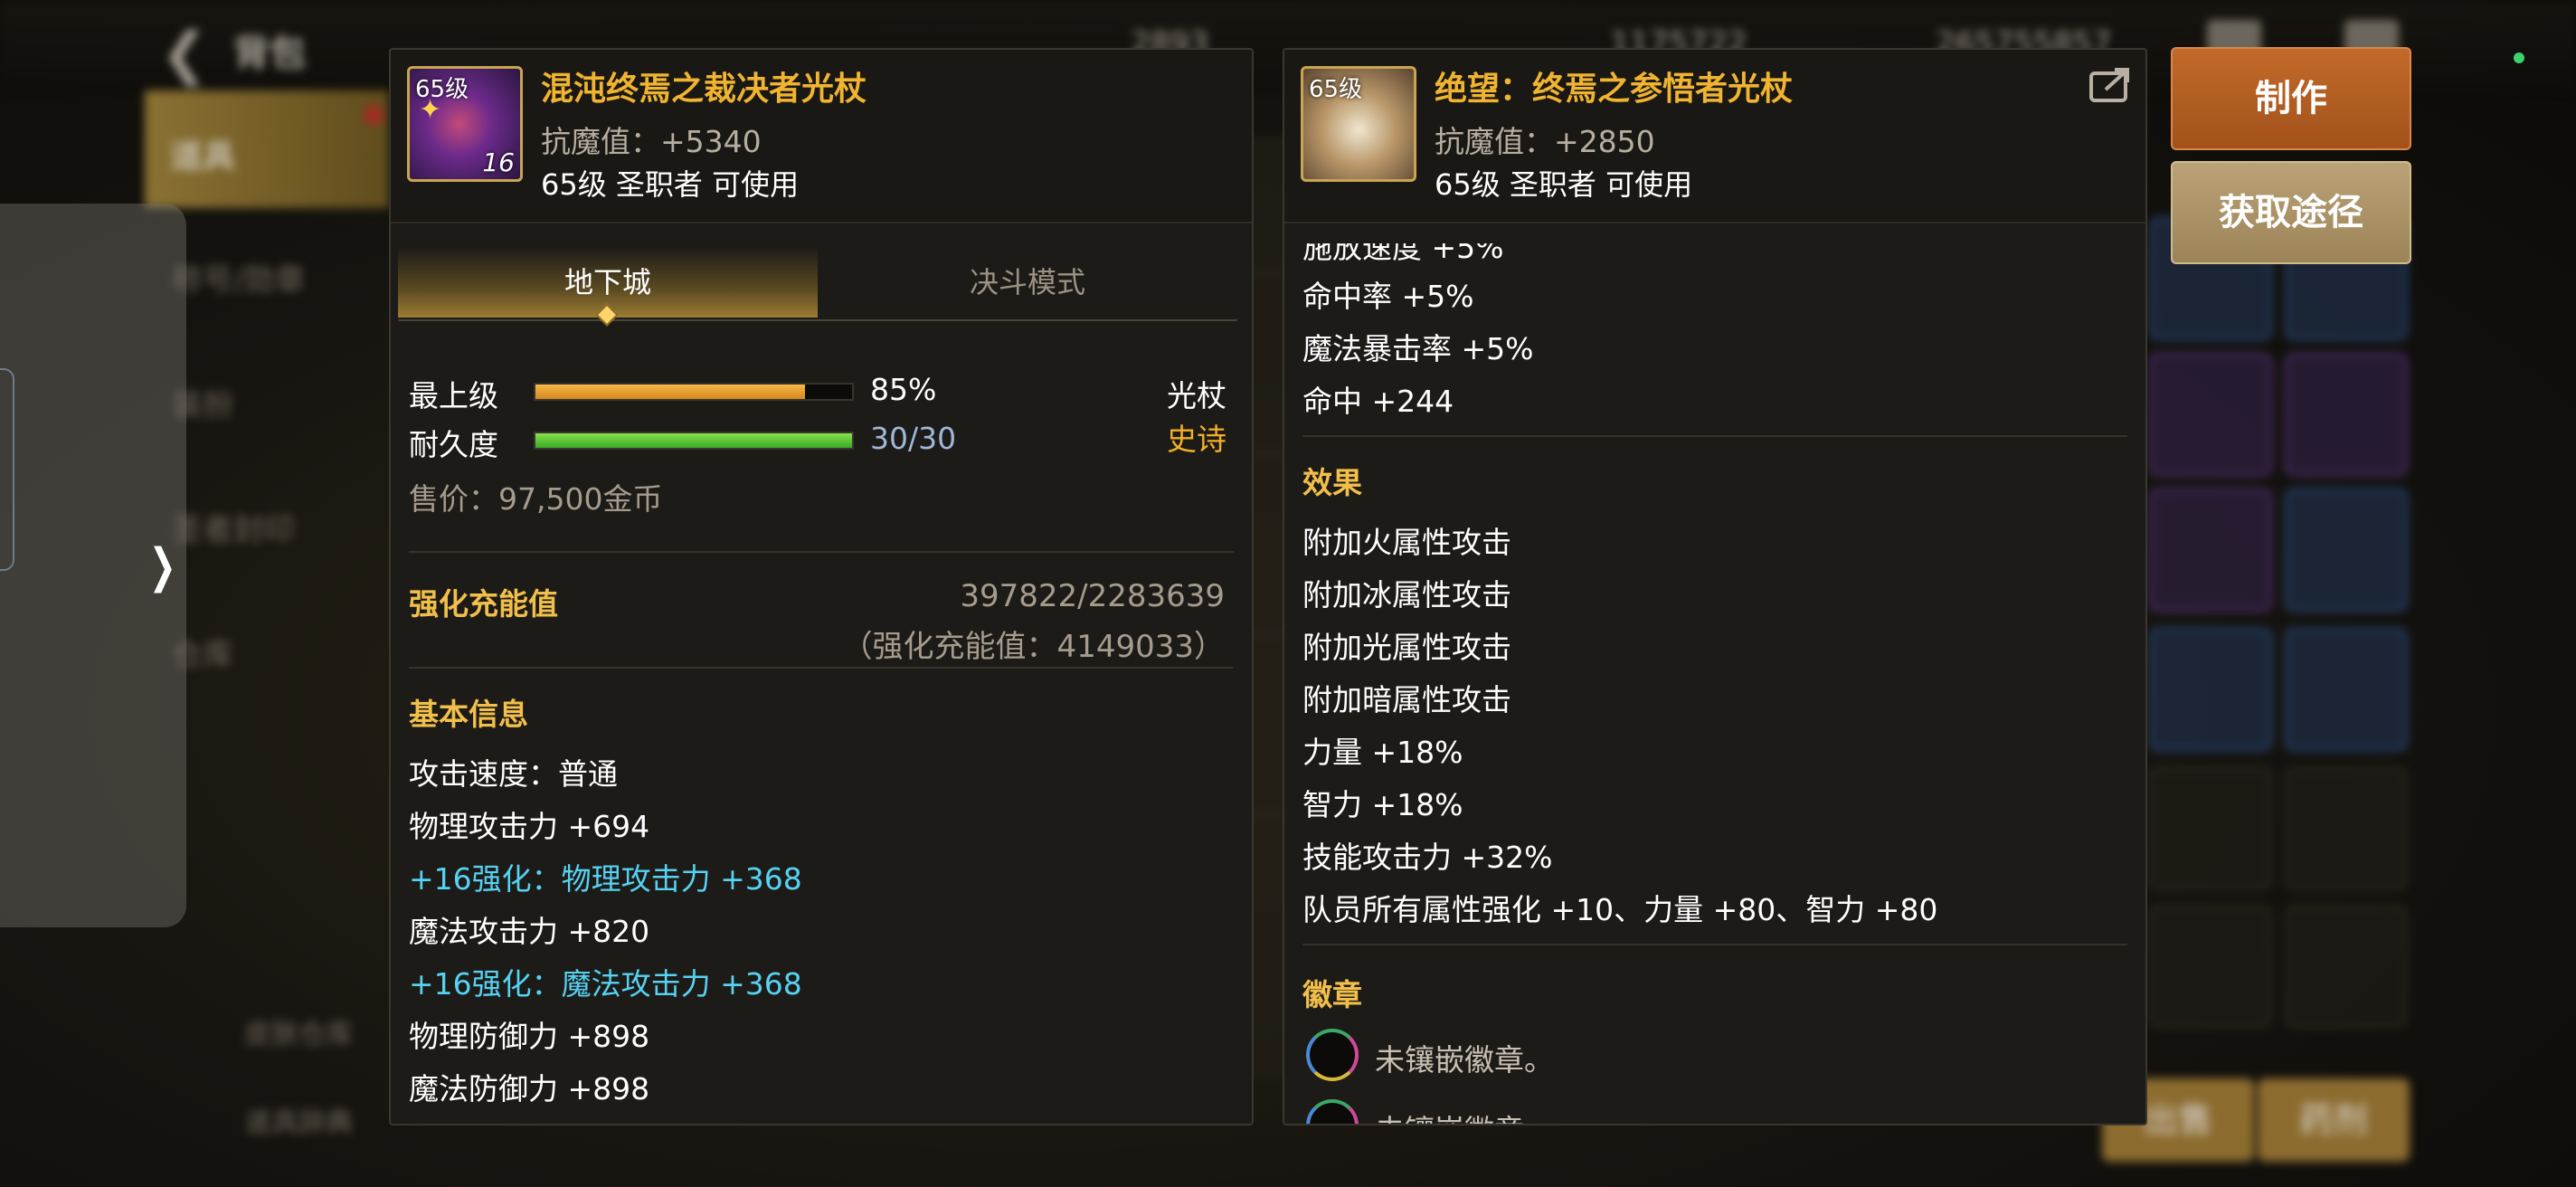 The image size is (2576, 1187). I want to click on sidebar-item-titles: 称号/勋章, so click(239, 277).